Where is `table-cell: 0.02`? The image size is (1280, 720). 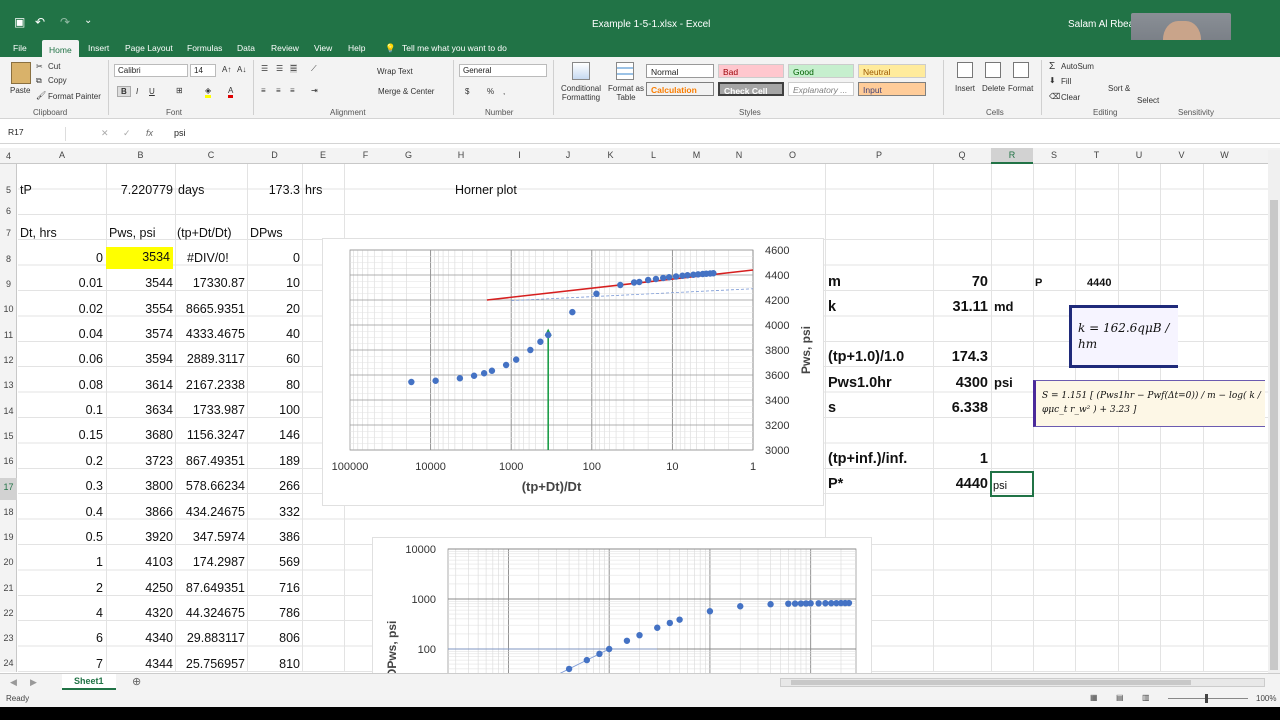
table-cell: 0.02 is located at coordinates (60, 309).